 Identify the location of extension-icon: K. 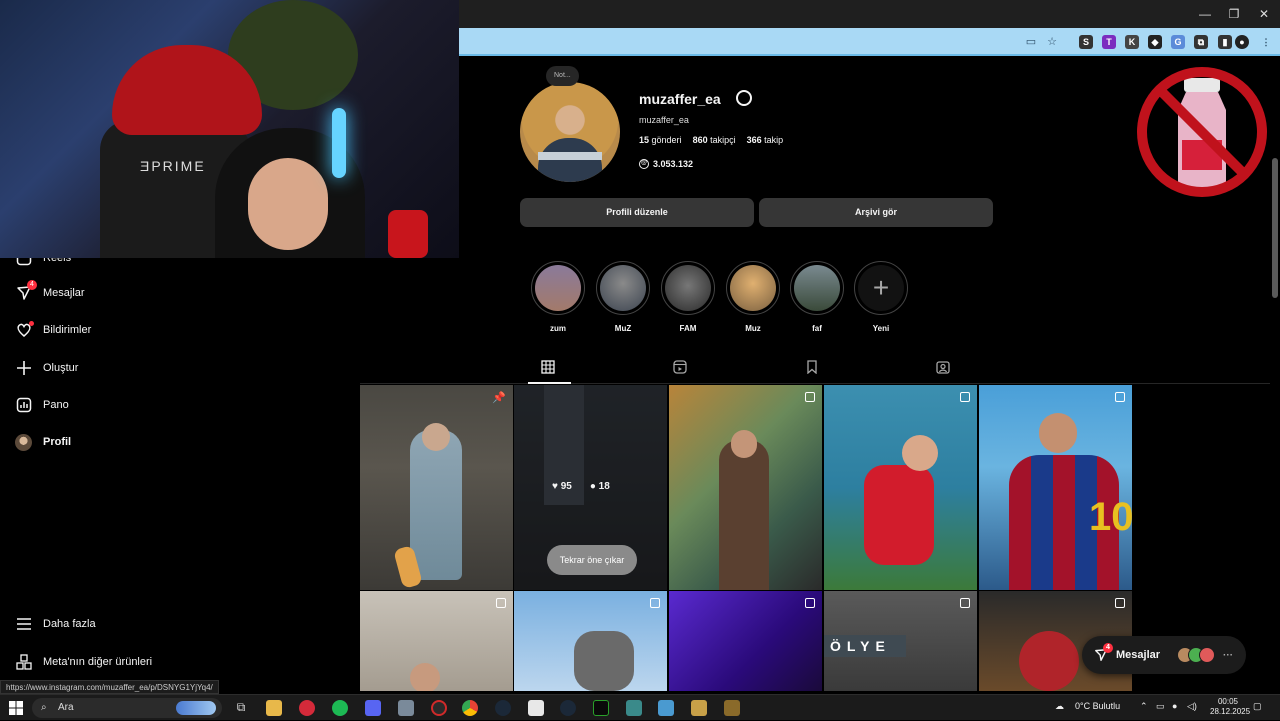
(1132, 42).